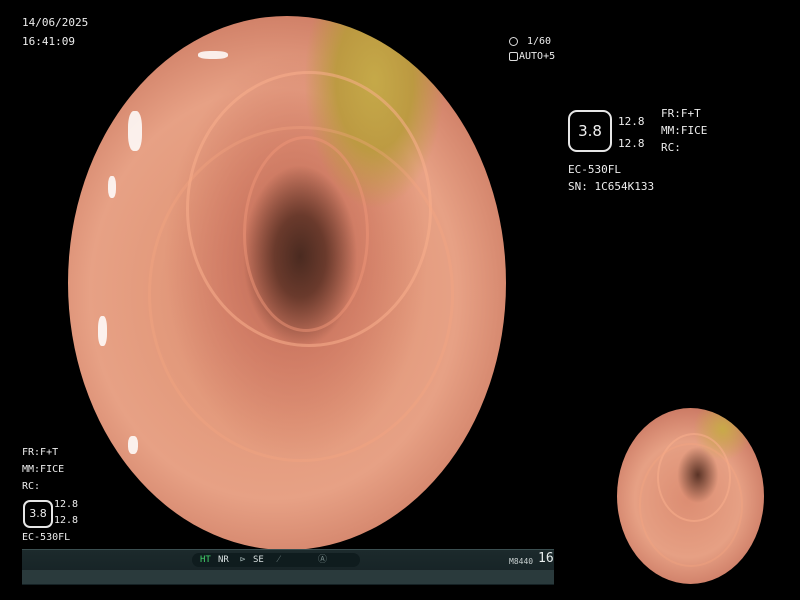 This screenshot has width=800, height=600. Describe the element at coordinates (681, 113) in the screenshot. I see `fr-label: FR:F+T` at that location.